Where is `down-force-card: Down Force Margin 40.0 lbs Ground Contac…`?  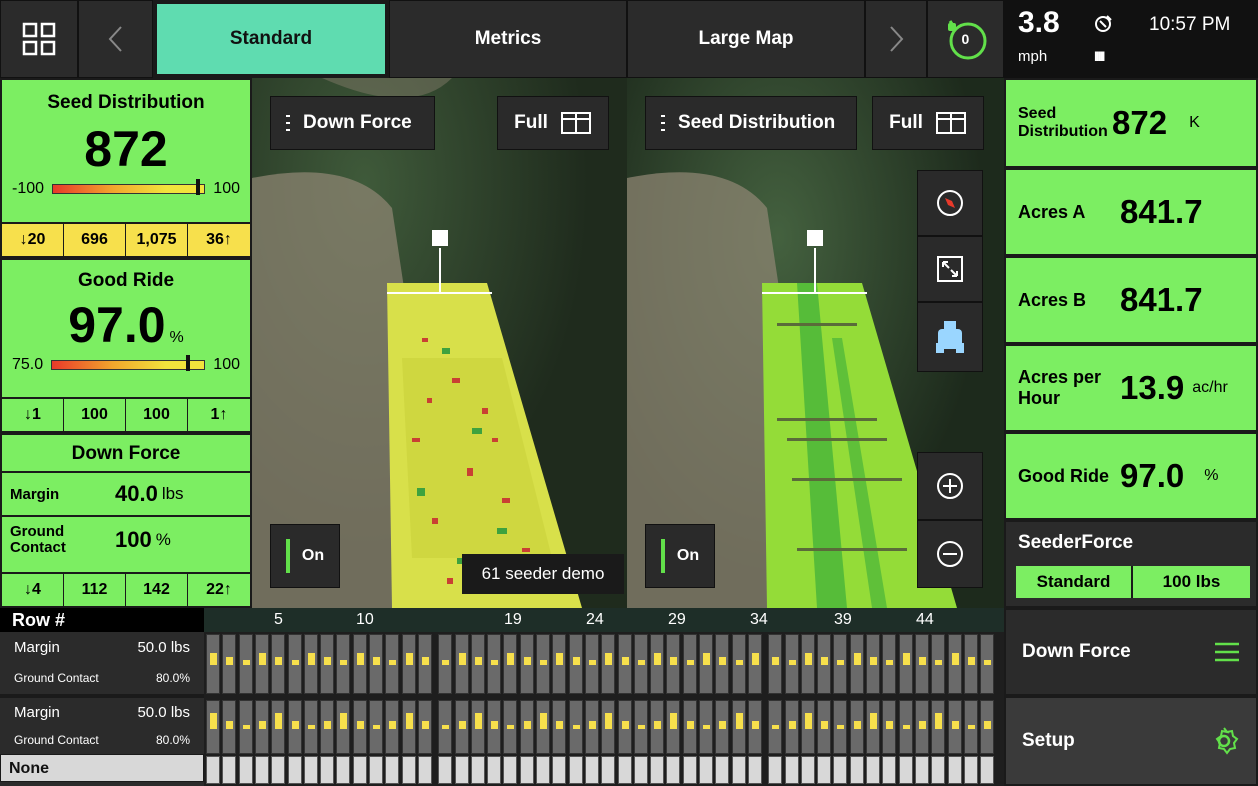 down-force-card: Down Force Margin 40.0 lbs Ground Contac… is located at coordinates (126, 520).